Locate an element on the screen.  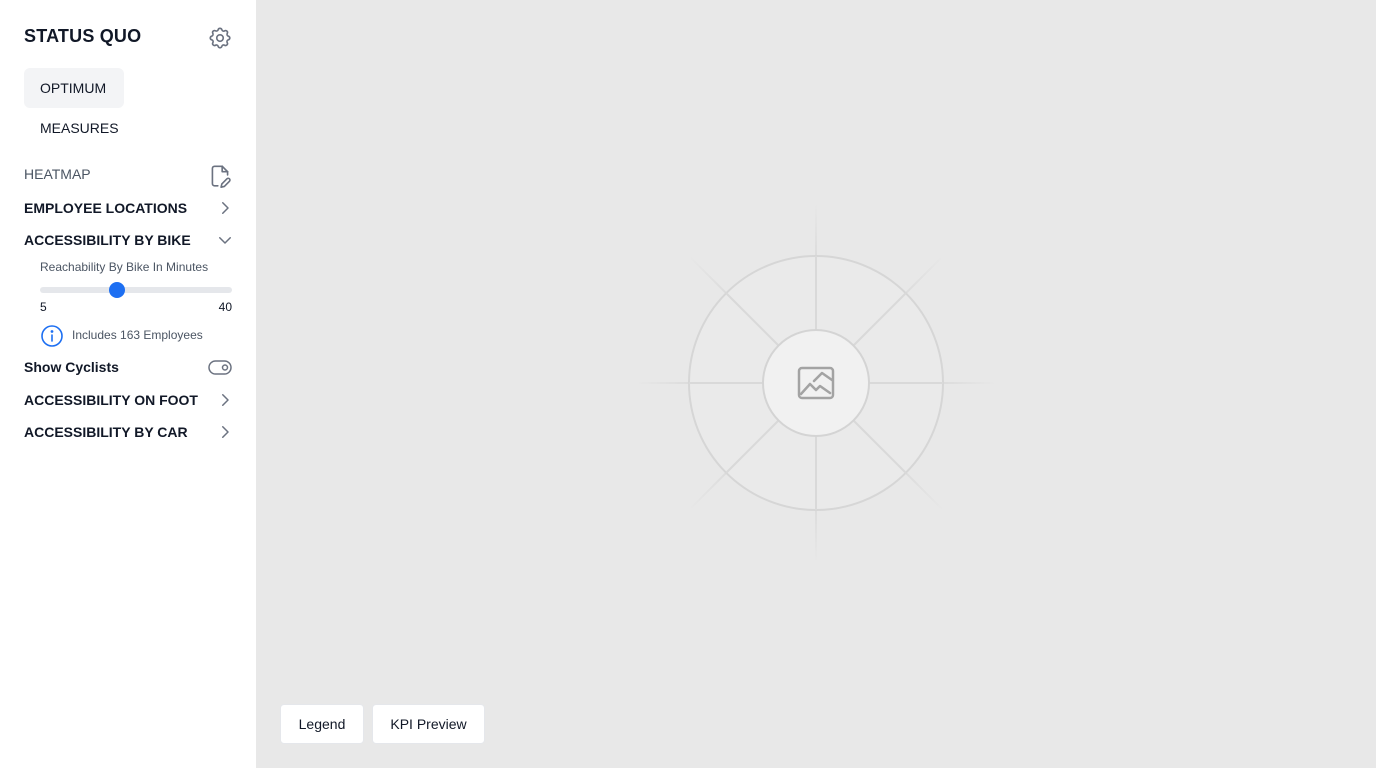
section-accessibility-bike: ACCESSIBILITY BY BIKE is located at coordinates (129, 240).